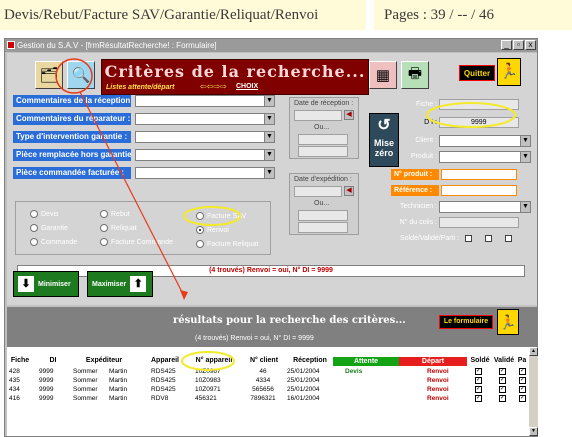  What do you see at coordinates (208, 361) in the screenshot?
I see `annotation-ellipse-appareil` at bounding box center [208, 361].